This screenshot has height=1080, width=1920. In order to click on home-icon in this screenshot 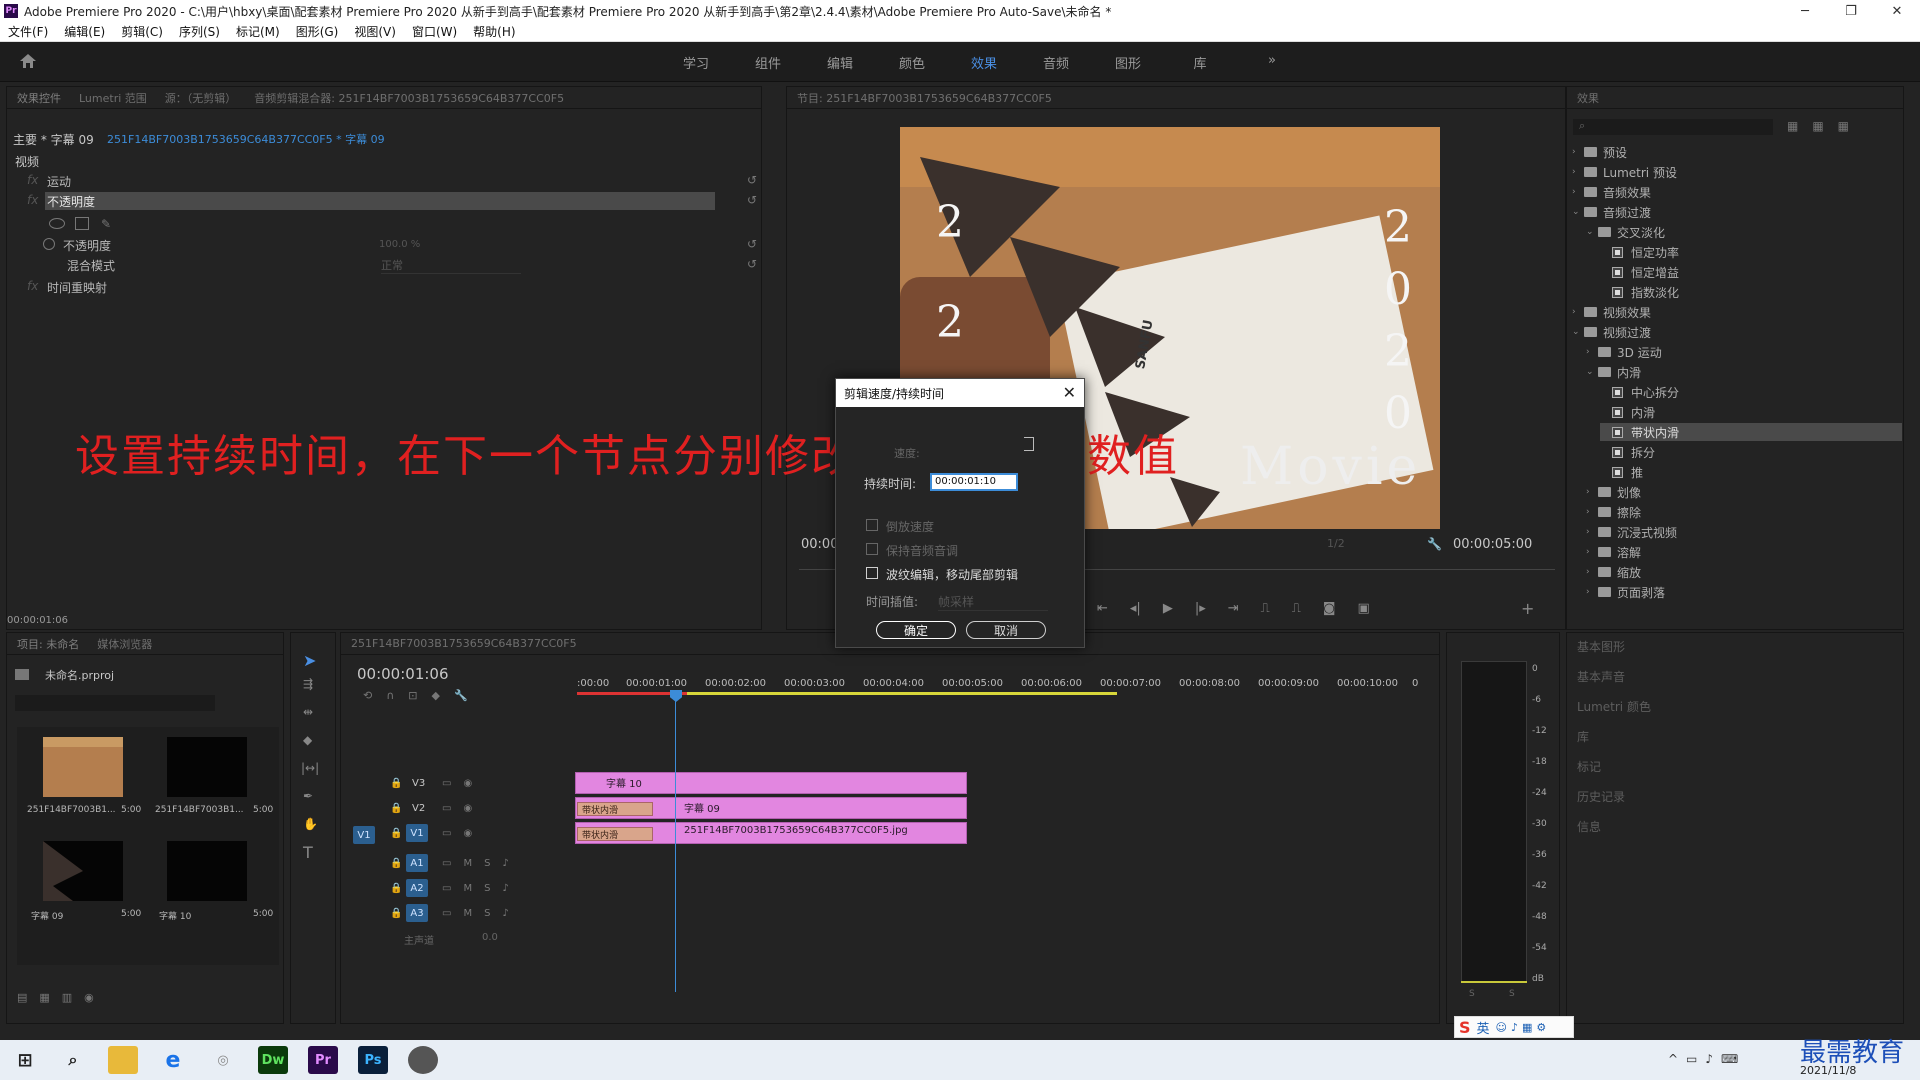, I will do `click(28, 61)`.